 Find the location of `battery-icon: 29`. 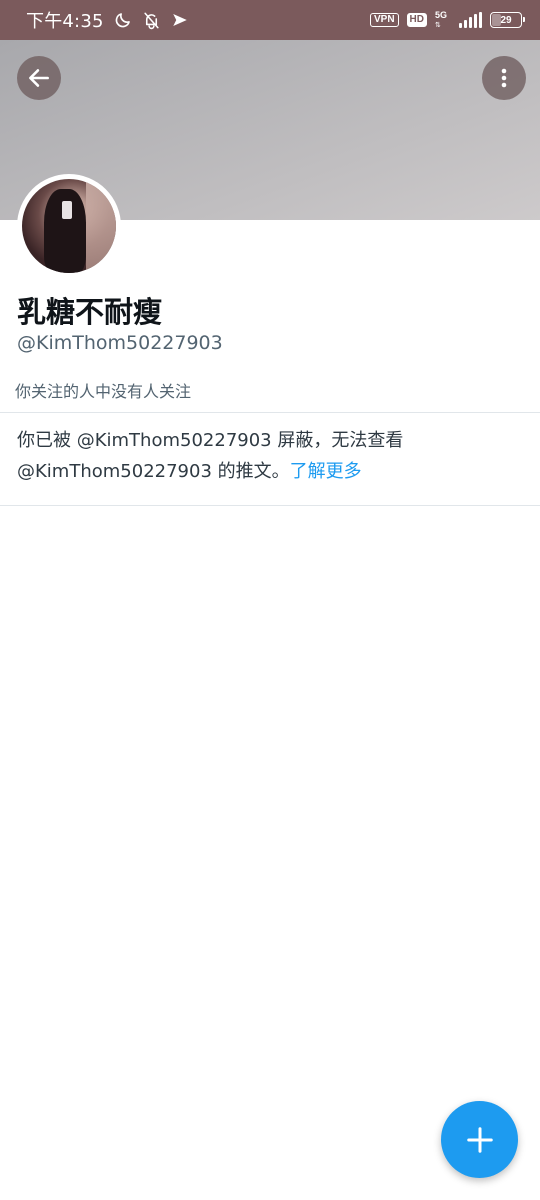

battery-icon: 29 is located at coordinates (507, 20).